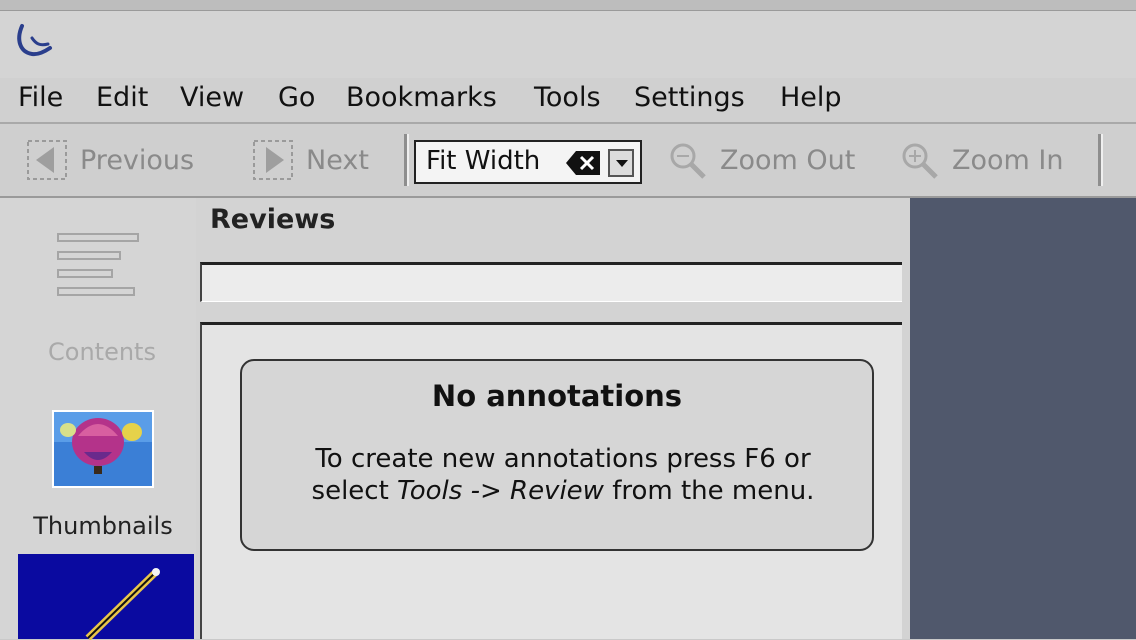 The image size is (1136, 640). Describe the element at coordinates (1100, 160) in the screenshot. I see `toolbar-separator-right` at that location.